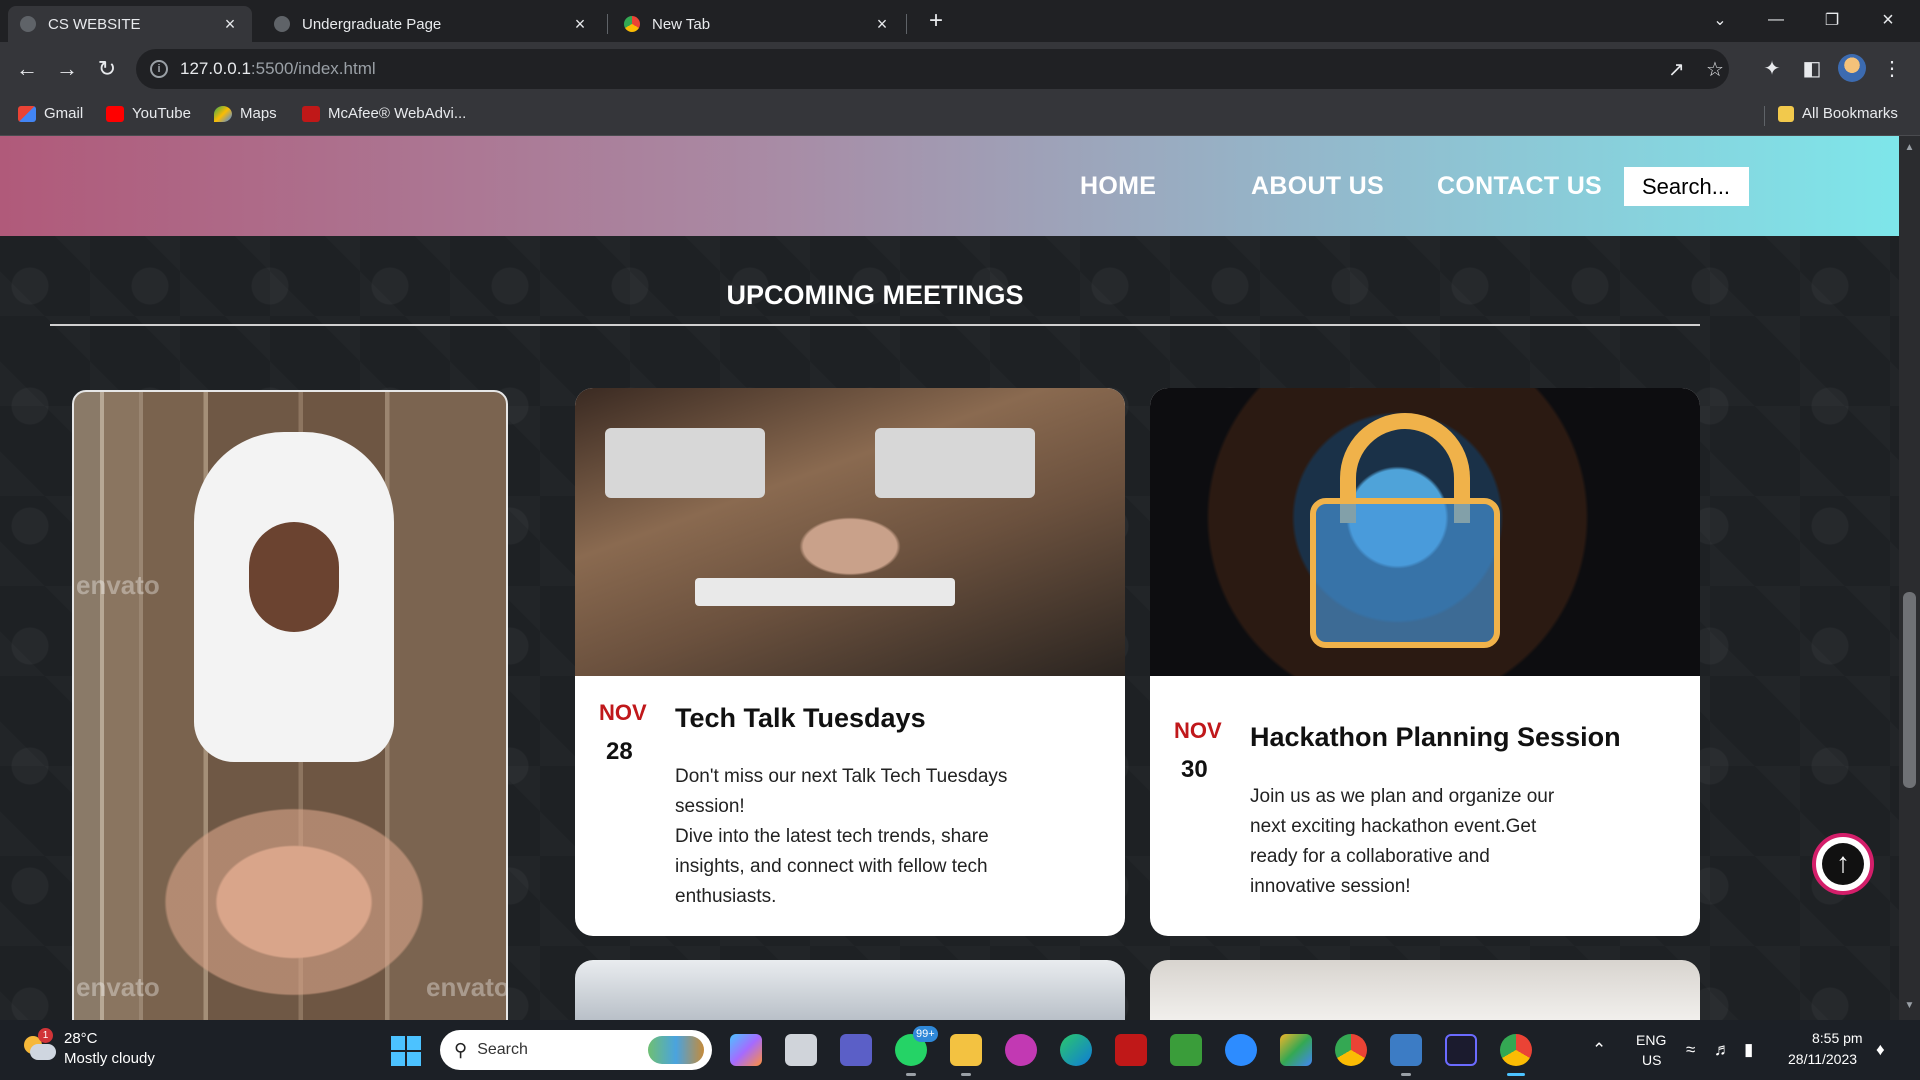 The image size is (1920, 1080). I want to click on padlock-body, so click(1405, 573).